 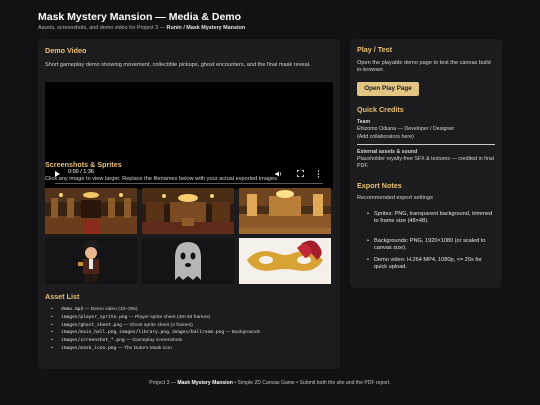 What do you see at coordinates (406, 129) in the screenshot?
I see `team-member: Ehizomo Odiana — Developer / Designer` at bounding box center [406, 129].